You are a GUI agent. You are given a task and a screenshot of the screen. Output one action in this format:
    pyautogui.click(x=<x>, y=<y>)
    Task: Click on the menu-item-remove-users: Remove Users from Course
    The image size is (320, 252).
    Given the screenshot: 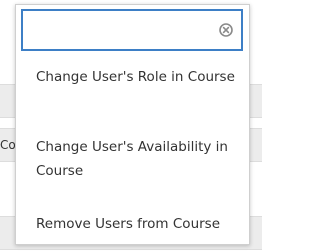 What is the action you would take?
    pyautogui.click(x=131, y=225)
    